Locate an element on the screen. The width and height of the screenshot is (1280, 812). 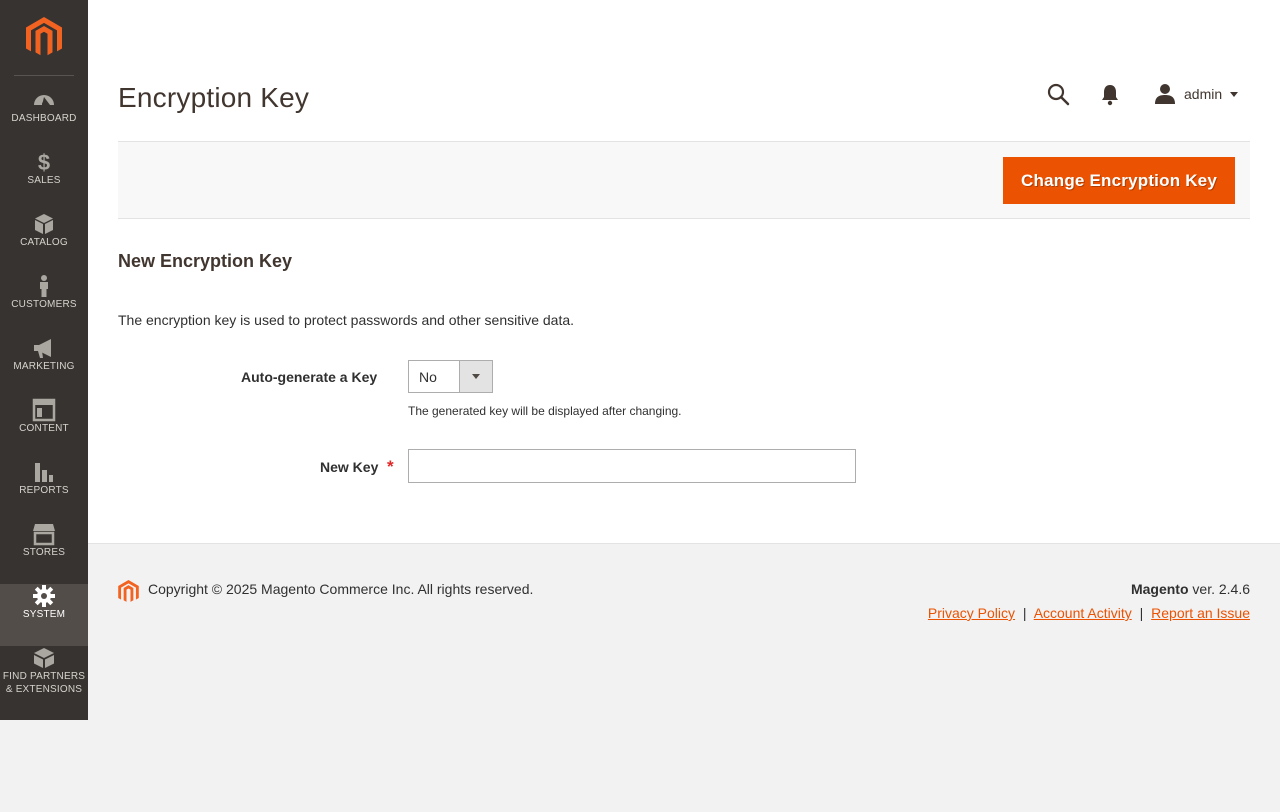
sidebar-item-label: STORES is located at coordinates (44, 552).